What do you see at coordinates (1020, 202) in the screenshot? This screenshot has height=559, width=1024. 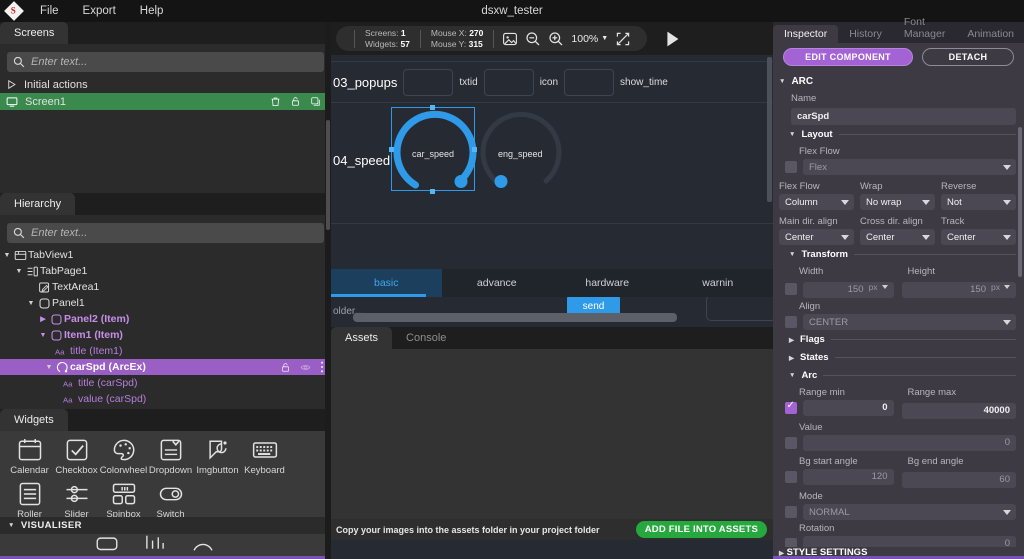 I see `inspector-scrollbar` at bounding box center [1020, 202].